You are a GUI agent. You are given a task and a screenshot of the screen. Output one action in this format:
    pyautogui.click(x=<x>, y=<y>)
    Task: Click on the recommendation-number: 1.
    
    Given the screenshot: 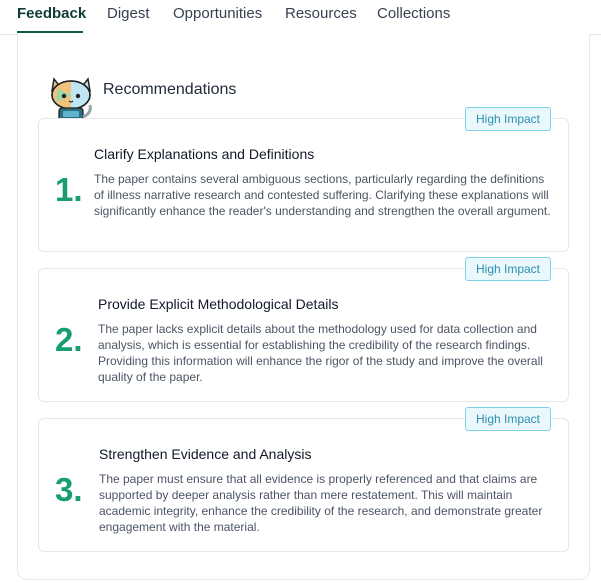 What is the action you would take?
    pyautogui.click(x=69, y=189)
    